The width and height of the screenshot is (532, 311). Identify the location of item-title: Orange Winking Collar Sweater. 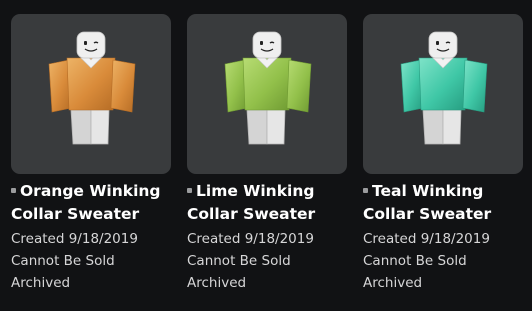
(94, 203).